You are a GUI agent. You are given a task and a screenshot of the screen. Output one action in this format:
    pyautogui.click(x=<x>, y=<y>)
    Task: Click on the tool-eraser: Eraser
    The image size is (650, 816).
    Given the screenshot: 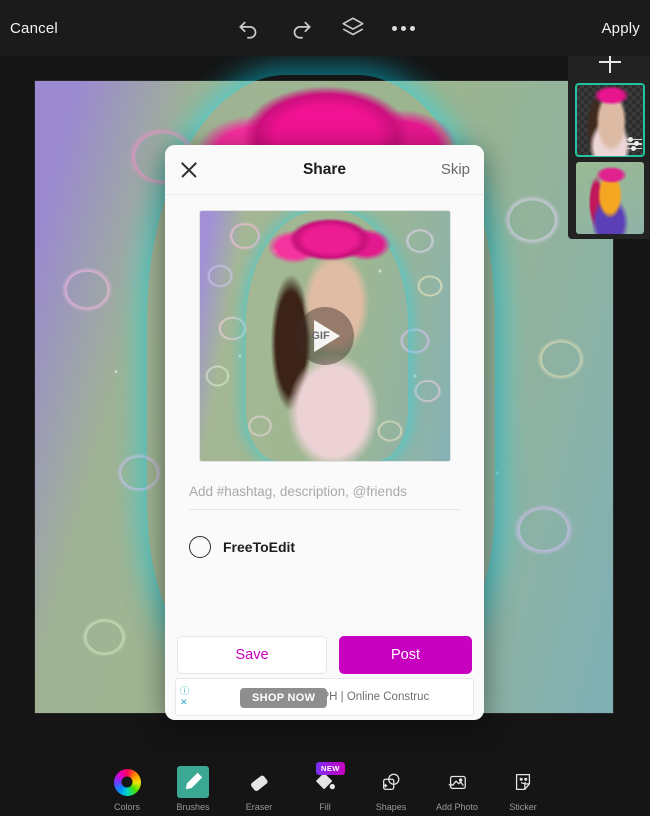 What is the action you would take?
    pyautogui.click(x=259, y=789)
    